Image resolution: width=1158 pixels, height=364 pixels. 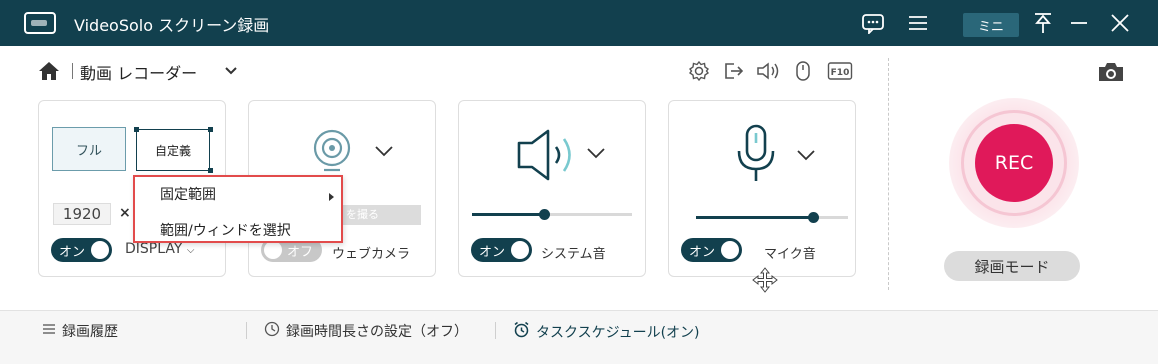 I want to click on custom-area-button: 自定義, so click(x=173, y=150).